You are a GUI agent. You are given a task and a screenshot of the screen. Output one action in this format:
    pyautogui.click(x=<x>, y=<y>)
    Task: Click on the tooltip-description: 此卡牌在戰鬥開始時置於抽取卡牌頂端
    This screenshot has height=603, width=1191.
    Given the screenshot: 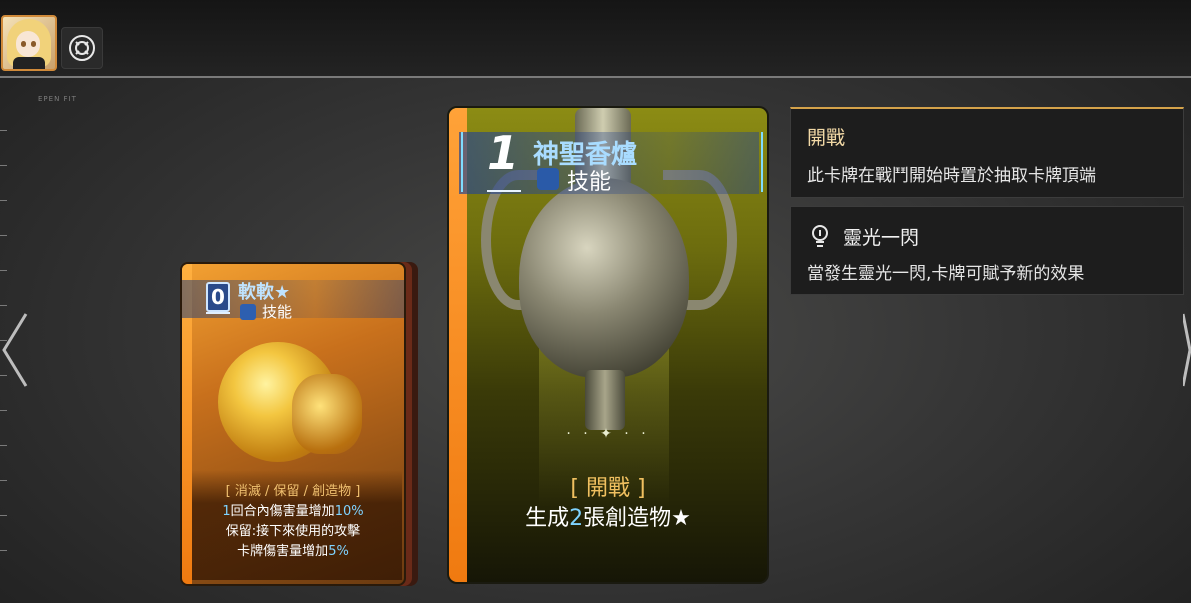 What is the action you would take?
    pyautogui.click(x=951, y=176)
    